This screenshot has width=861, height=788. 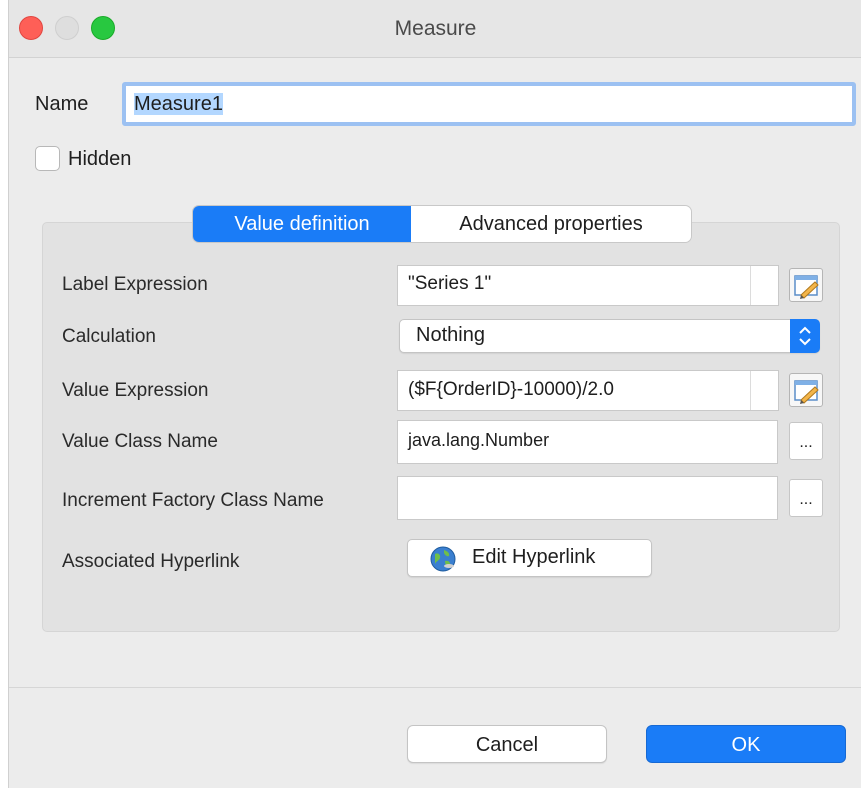 What do you see at coordinates (443, 559) in the screenshot?
I see `globe-icon` at bounding box center [443, 559].